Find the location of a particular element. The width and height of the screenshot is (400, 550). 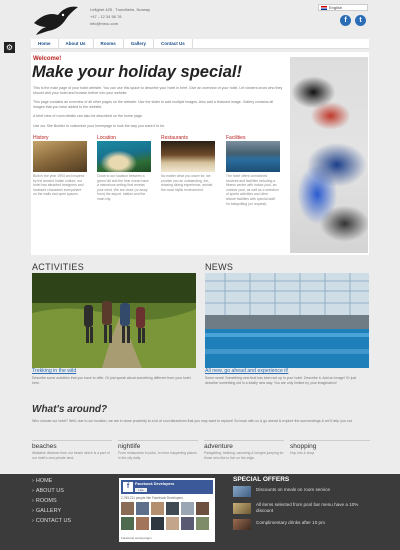

facebook-plugin-label: Facebook social plugin is located at coordinates (136, 538).